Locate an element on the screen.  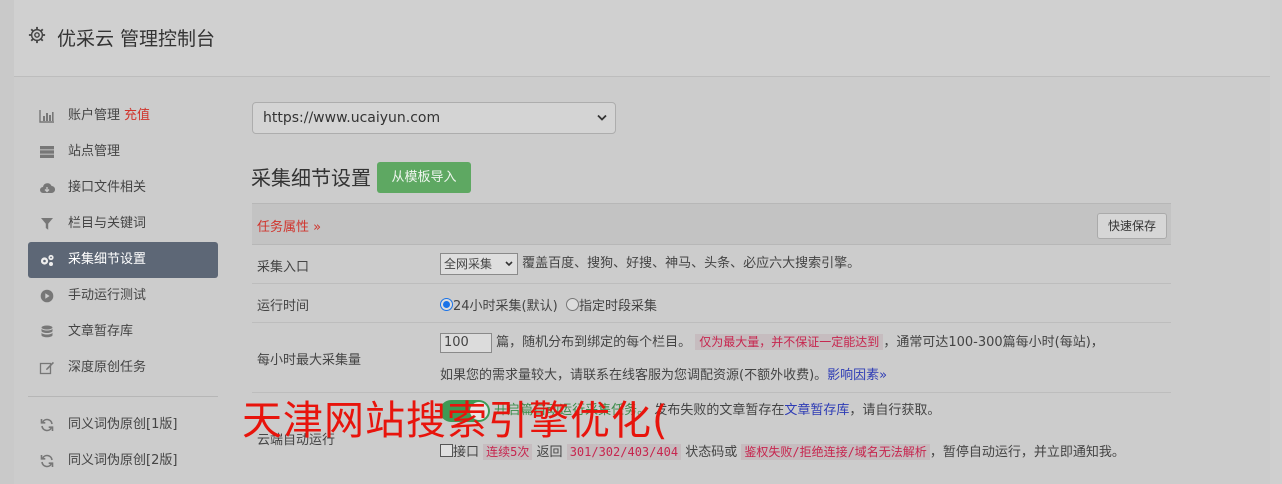
cloud-text-c: 发布失败的文章暂存在 is located at coordinates (719, 410).